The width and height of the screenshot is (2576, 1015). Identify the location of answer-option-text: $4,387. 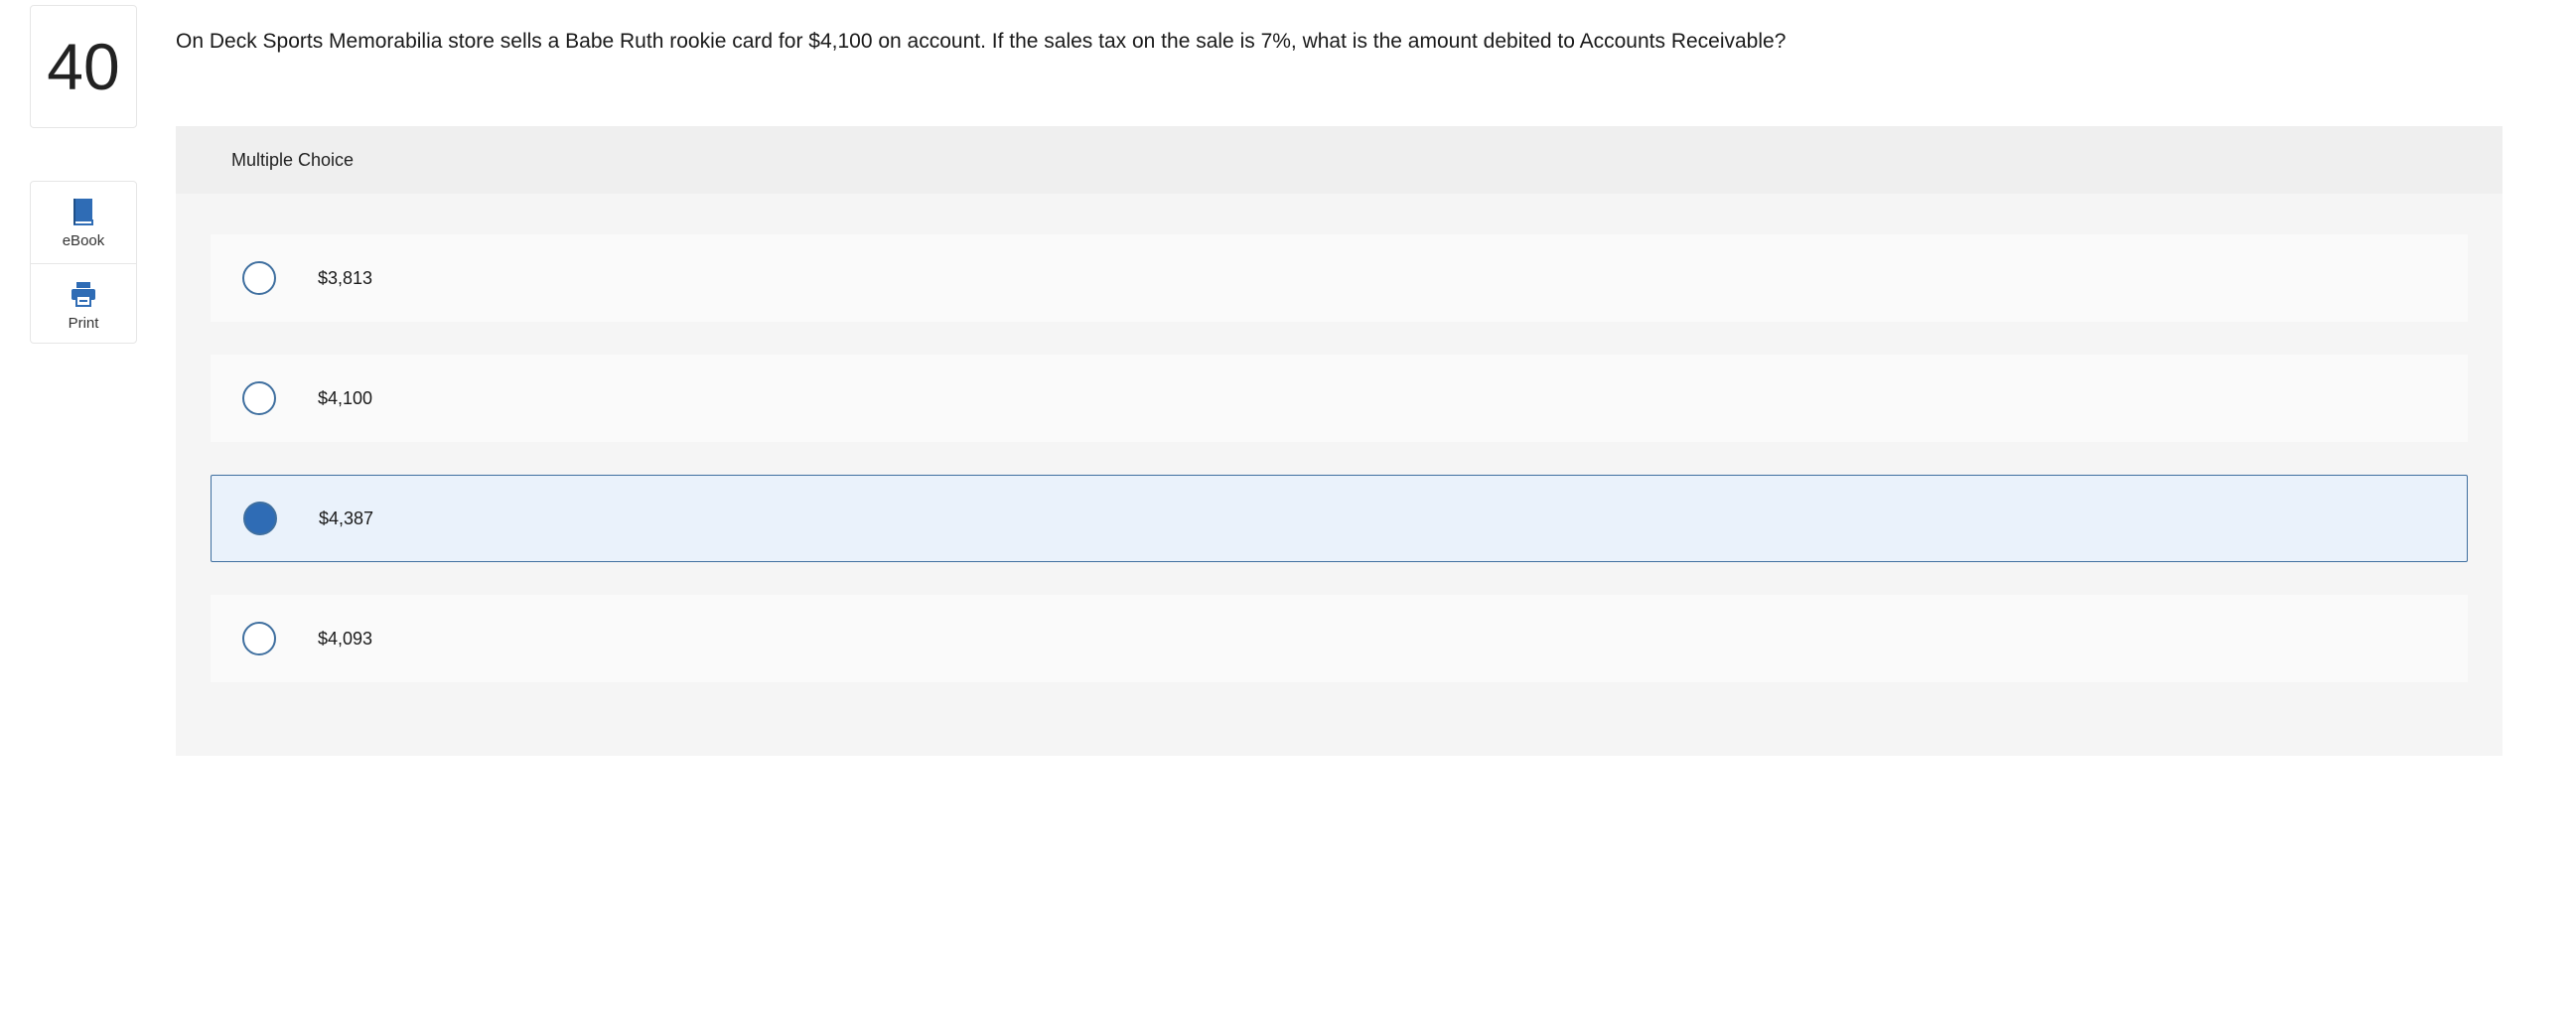
(346, 518).